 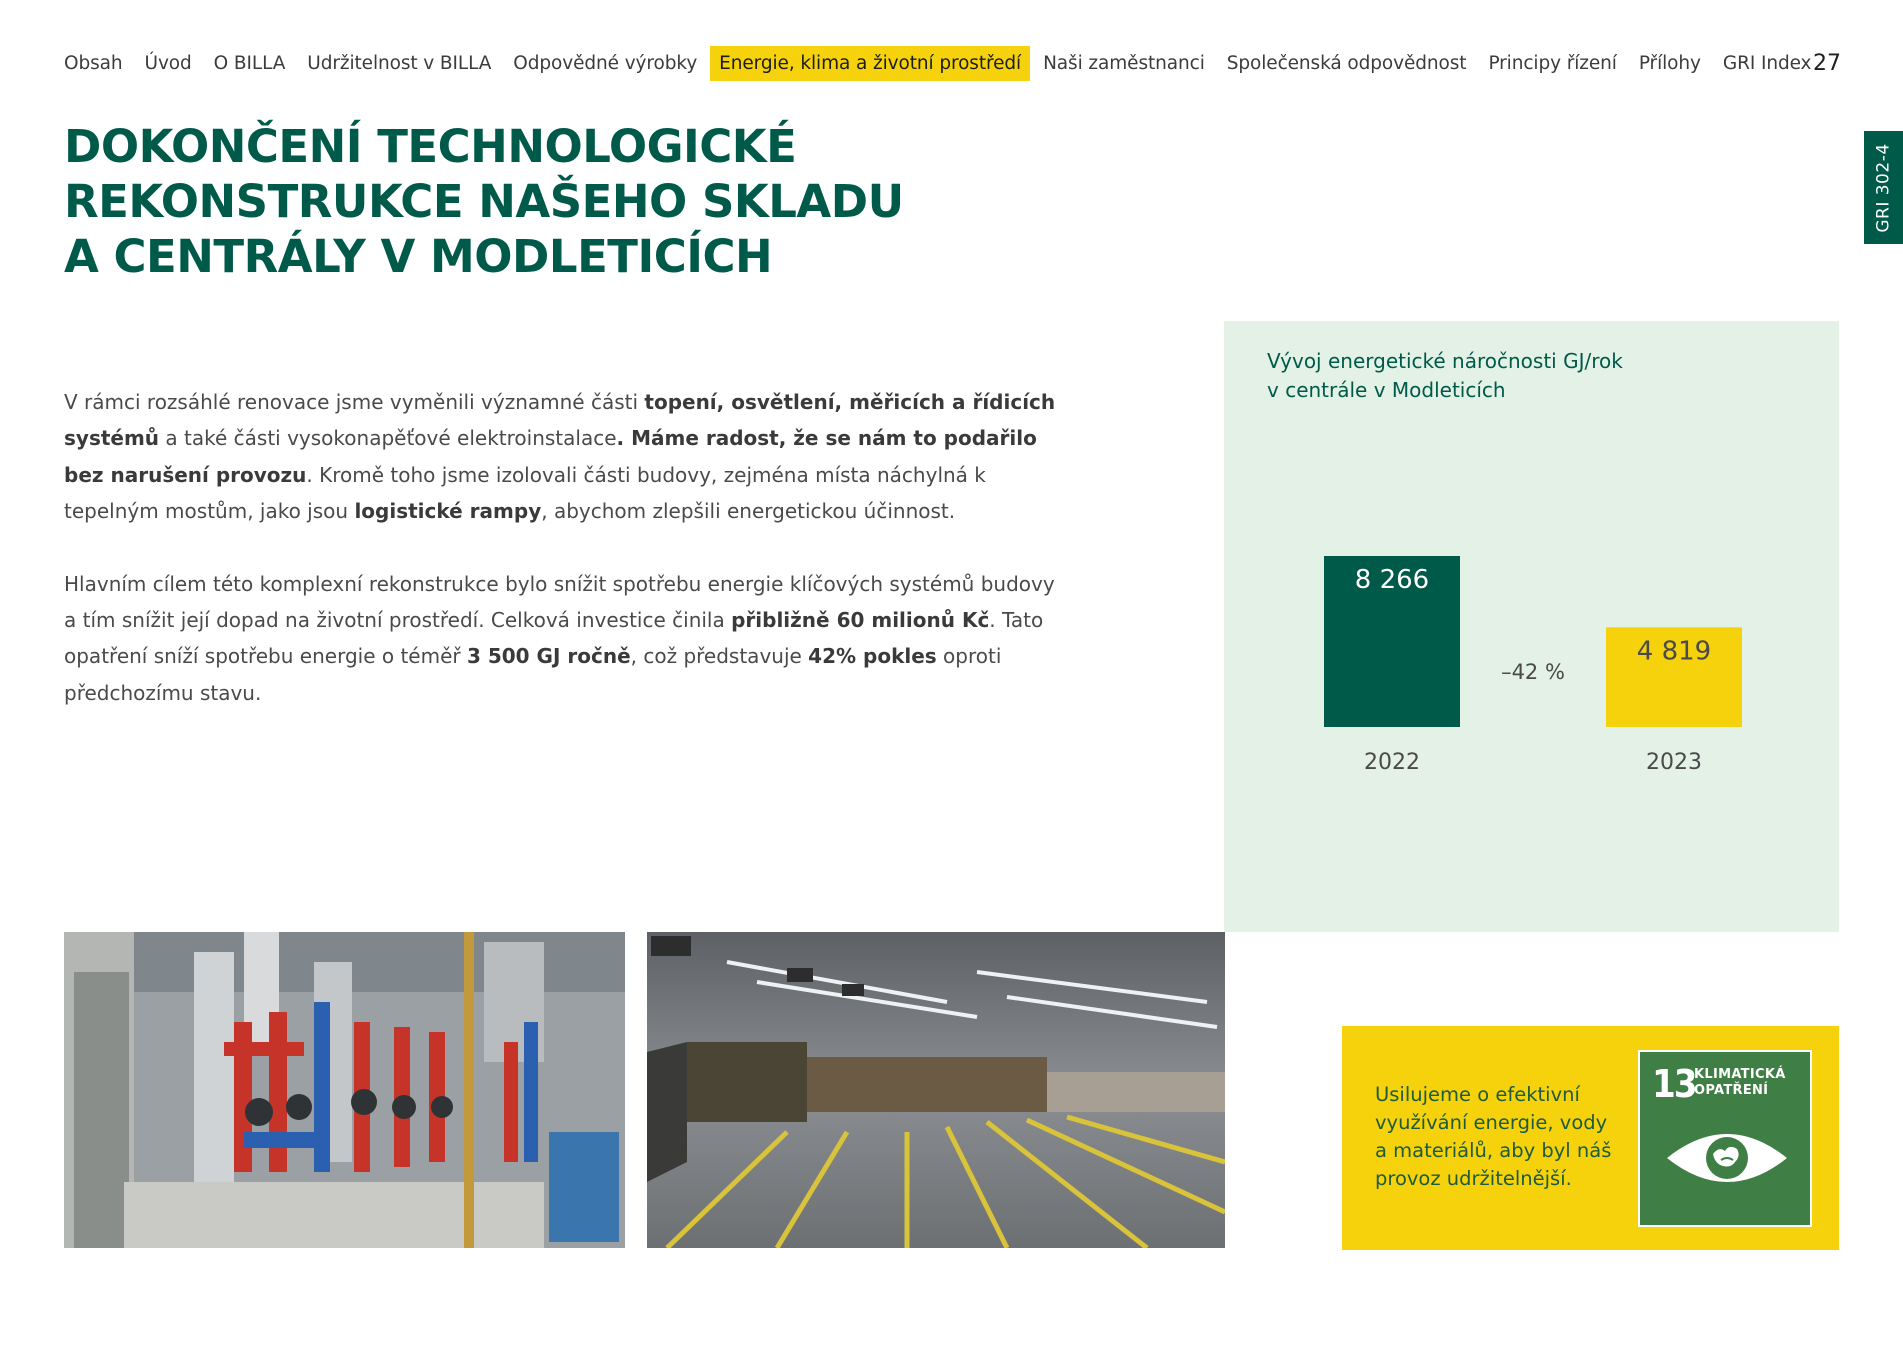 I want to click on chart-change-label: –42 %, so click(x=1533, y=672).